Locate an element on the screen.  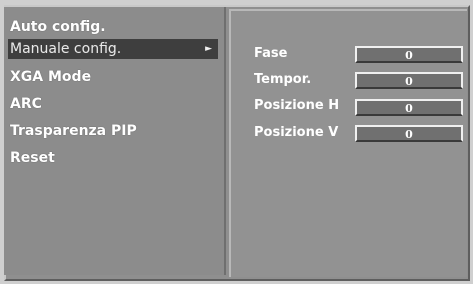
menu-item-manuale-config: Manuale config. ► is located at coordinates (113, 49).